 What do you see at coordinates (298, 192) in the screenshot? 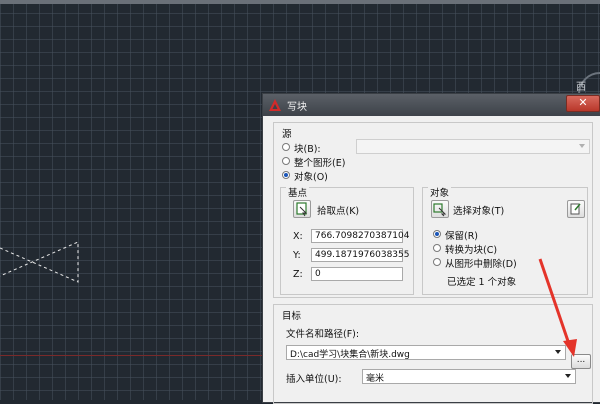
I see `base-point-label: 基点` at bounding box center [298, 192].